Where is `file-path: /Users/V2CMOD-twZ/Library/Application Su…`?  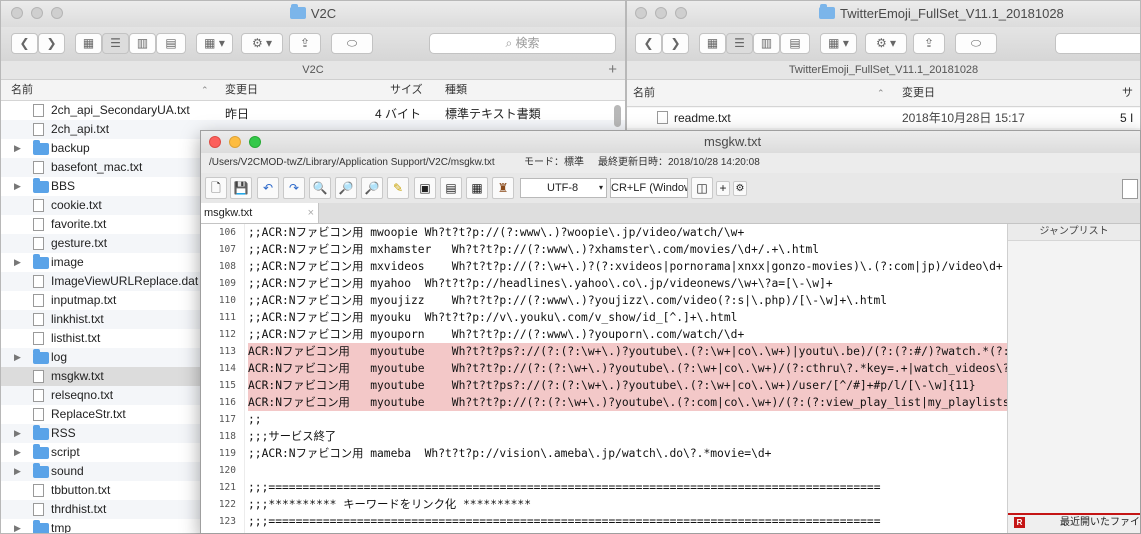
file-path: /Users/V2CMOD-twZ/Library/Application Su… is located at coordinates (352, 162).